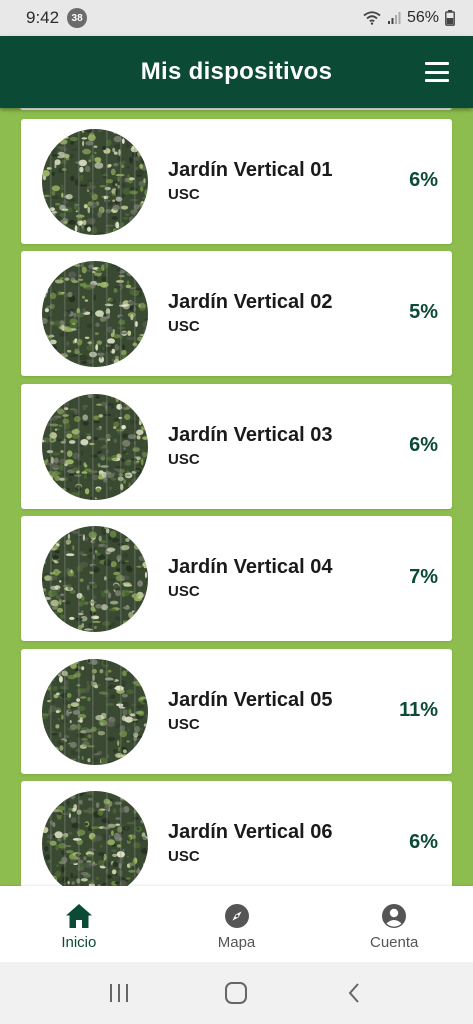  Describe the element at coordinates (250, 170) in the screenshot. I see `device-name: Jardín Vertical 01` at that location.